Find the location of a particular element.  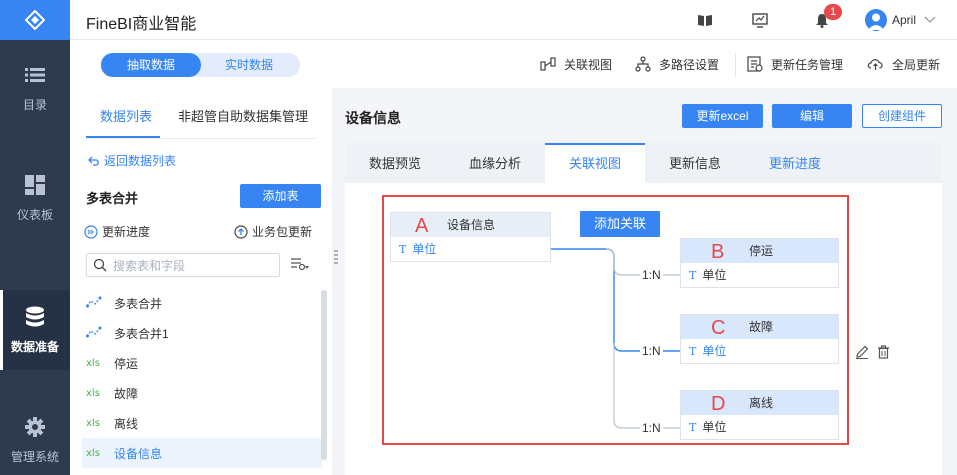

tab-relation-view: 关联视图 is located at coordinates (595, 163).